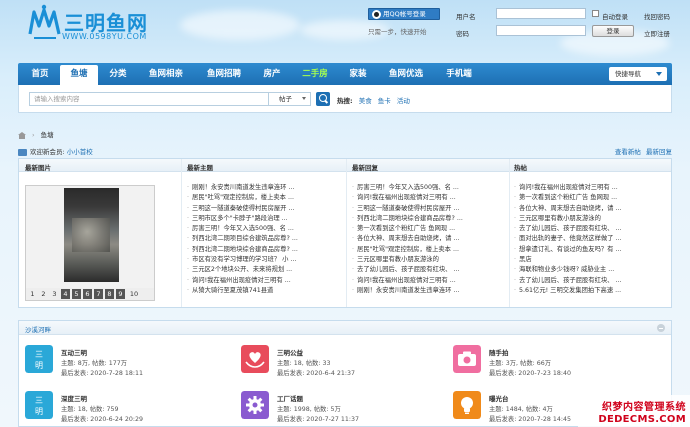 The image size is (690, 427). I want to click on nav-item-home: 首页, so click(40, 74).